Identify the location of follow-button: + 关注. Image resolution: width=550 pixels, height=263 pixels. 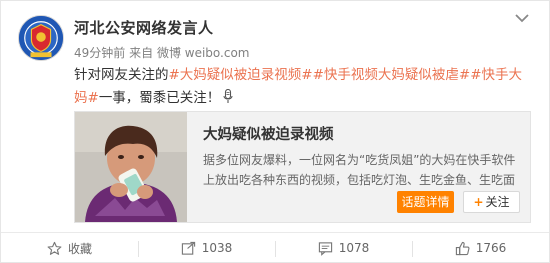
(491, 202).